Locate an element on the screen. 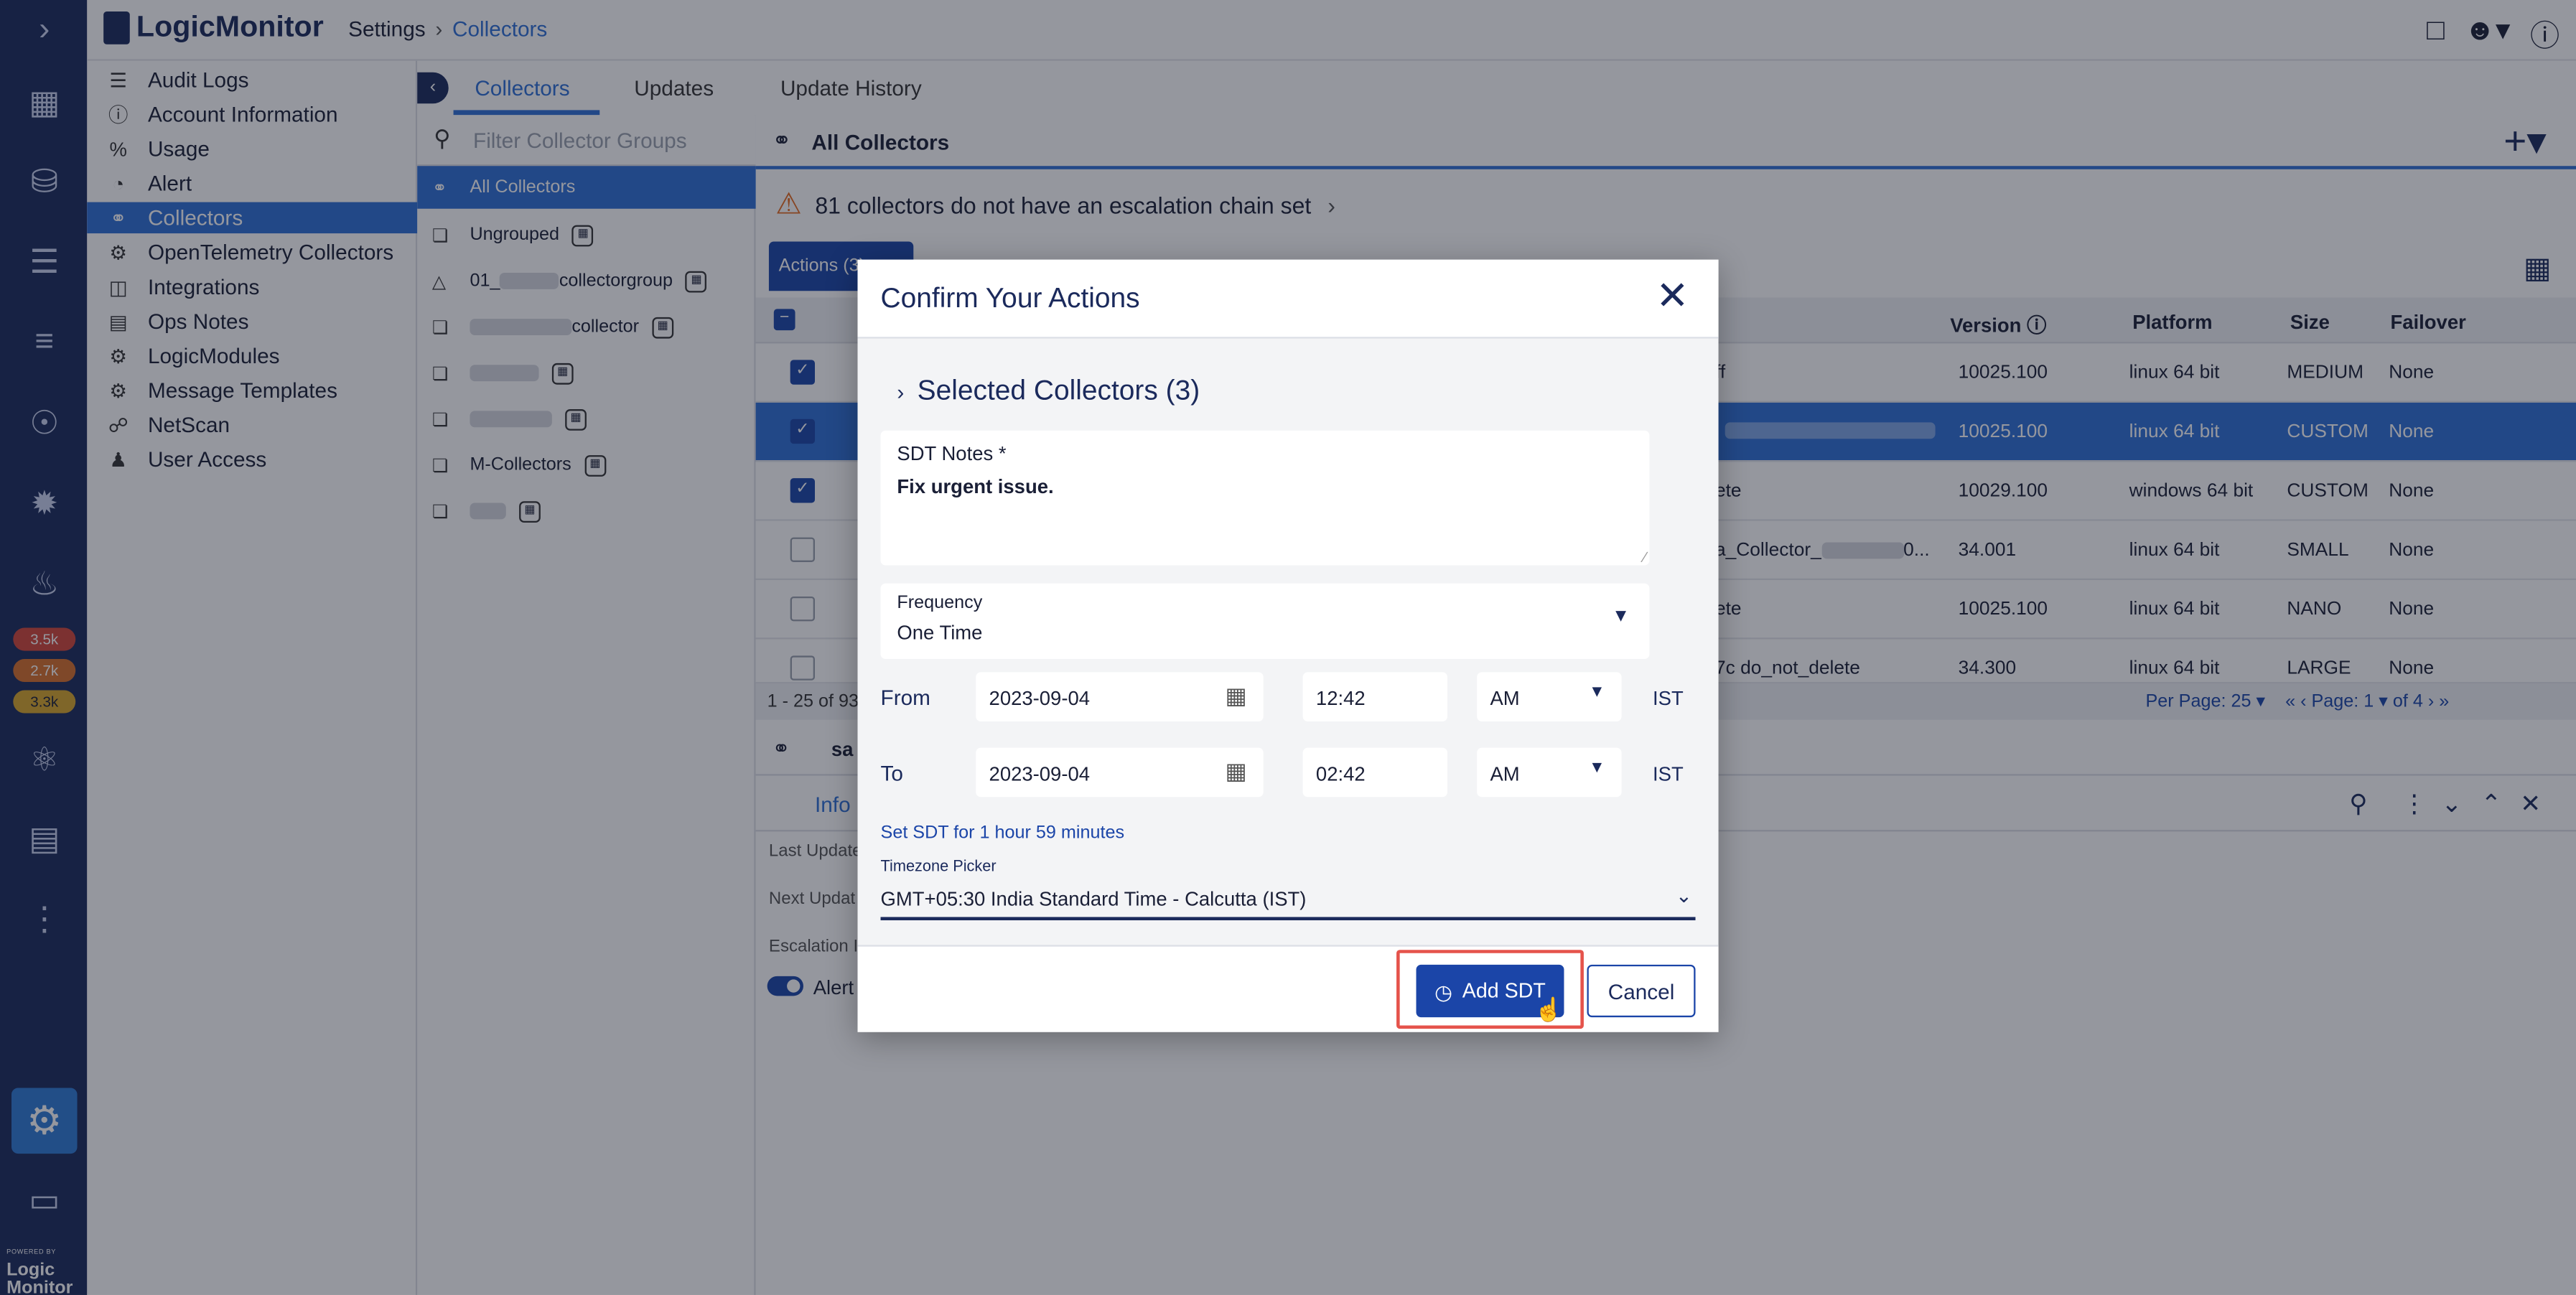 The image size is (2576, 1295). close-icon: ✕ is located at coordinates (1672, 296).